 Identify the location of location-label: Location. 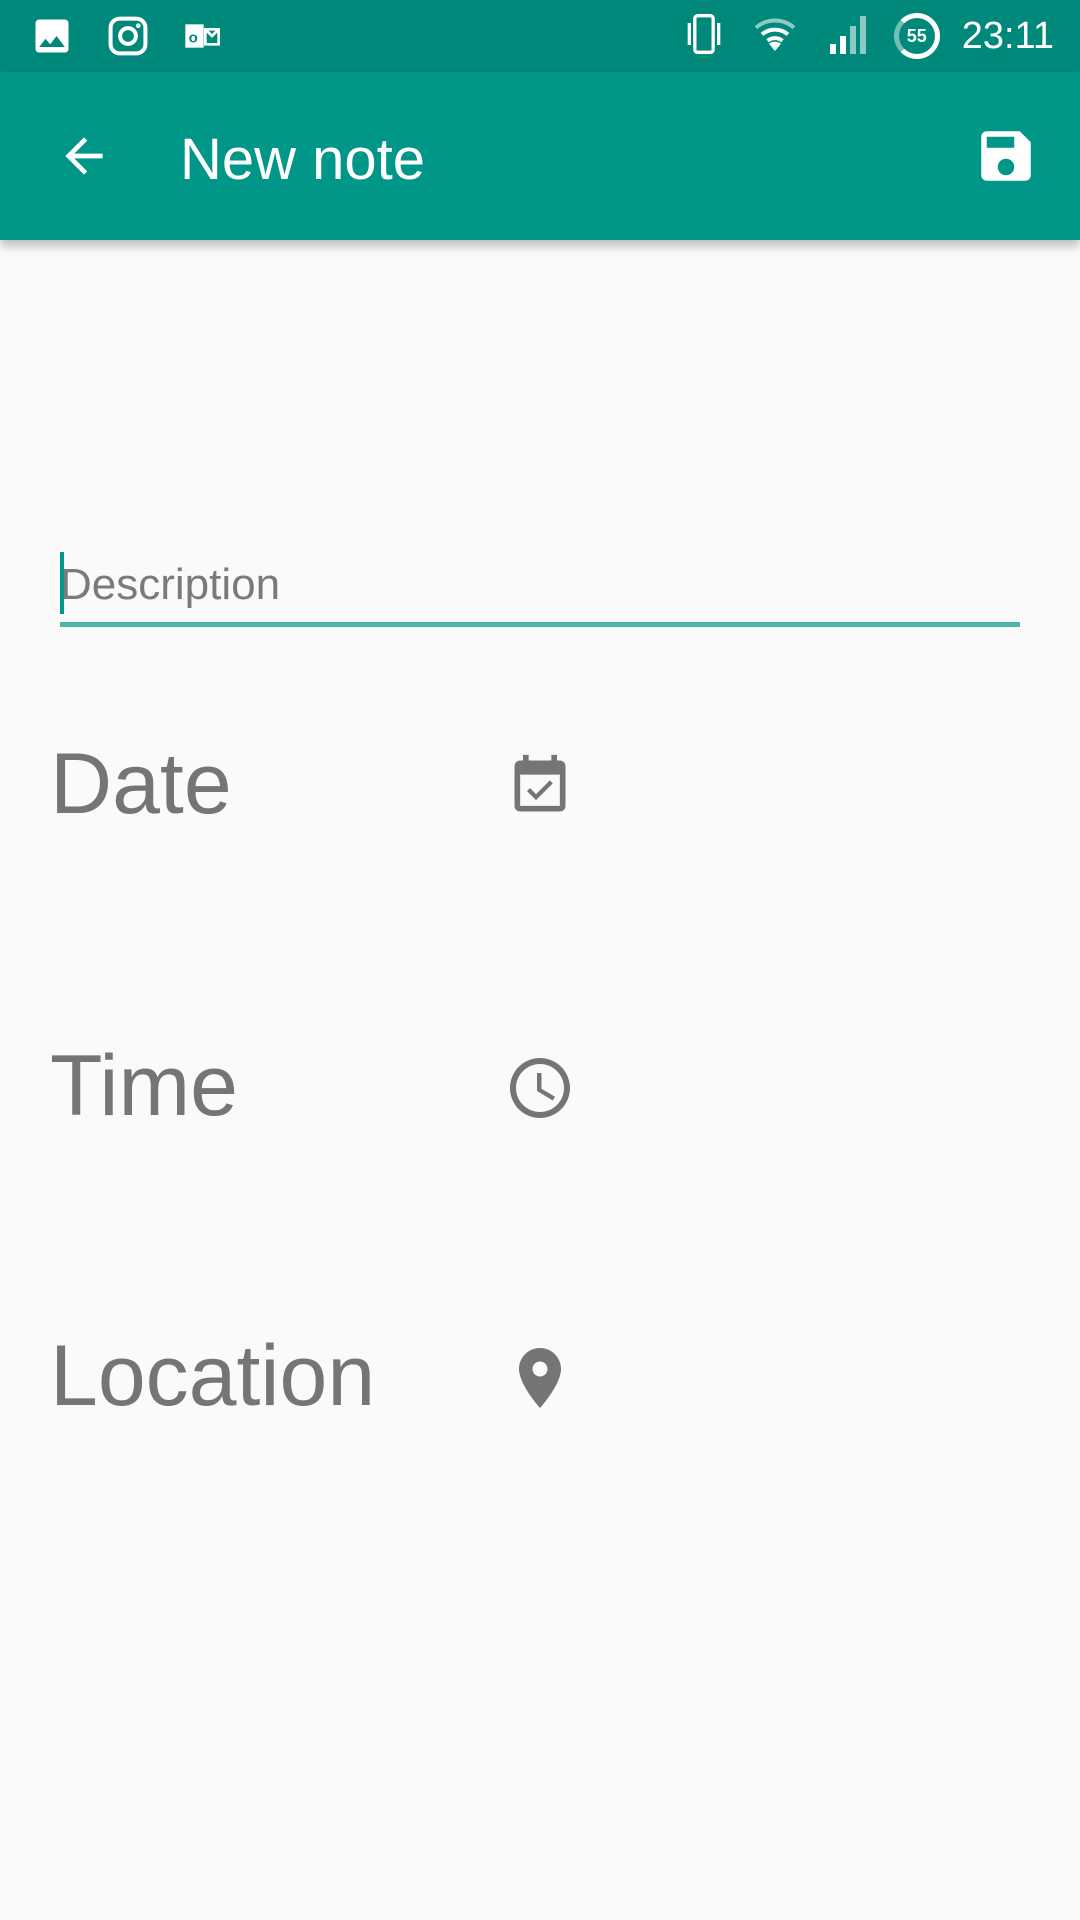
(213, 1376).